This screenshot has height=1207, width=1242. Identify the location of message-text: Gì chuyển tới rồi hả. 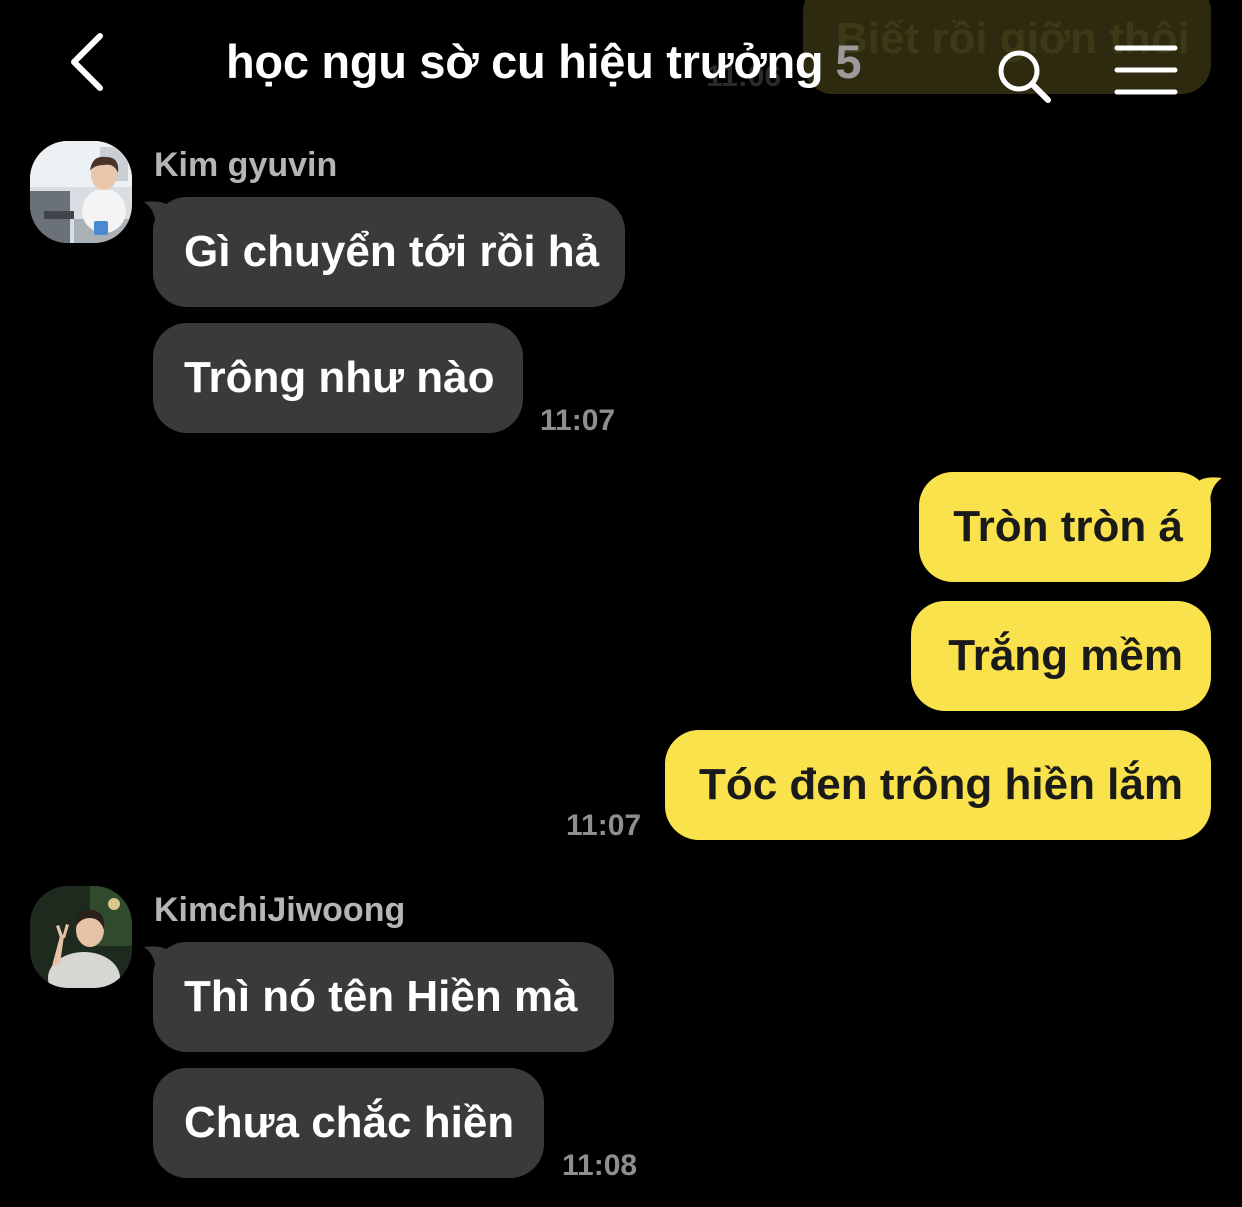
(392, 251).